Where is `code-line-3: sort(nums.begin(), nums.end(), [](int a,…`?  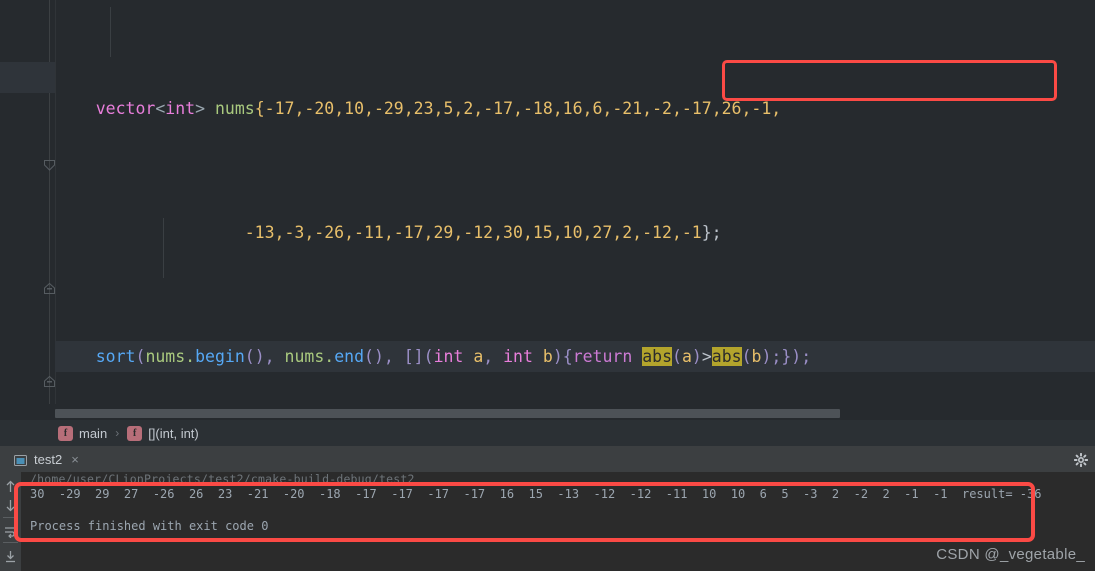
code-line-3: sort(nums.begin(), nums.end(), [](int a,… is located at coordinates (575, 356).